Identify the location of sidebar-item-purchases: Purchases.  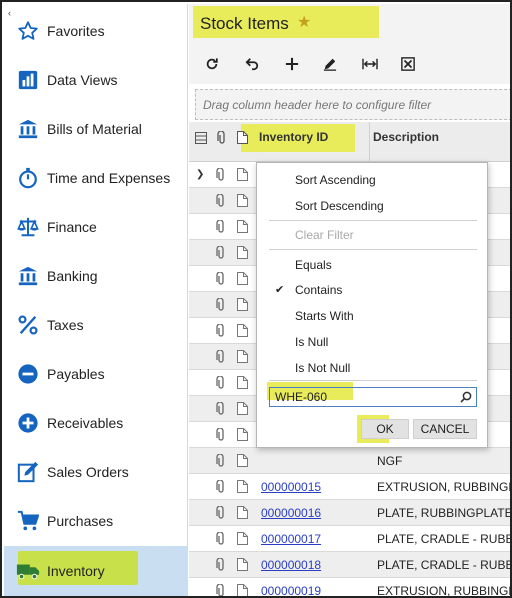
(96, 521).